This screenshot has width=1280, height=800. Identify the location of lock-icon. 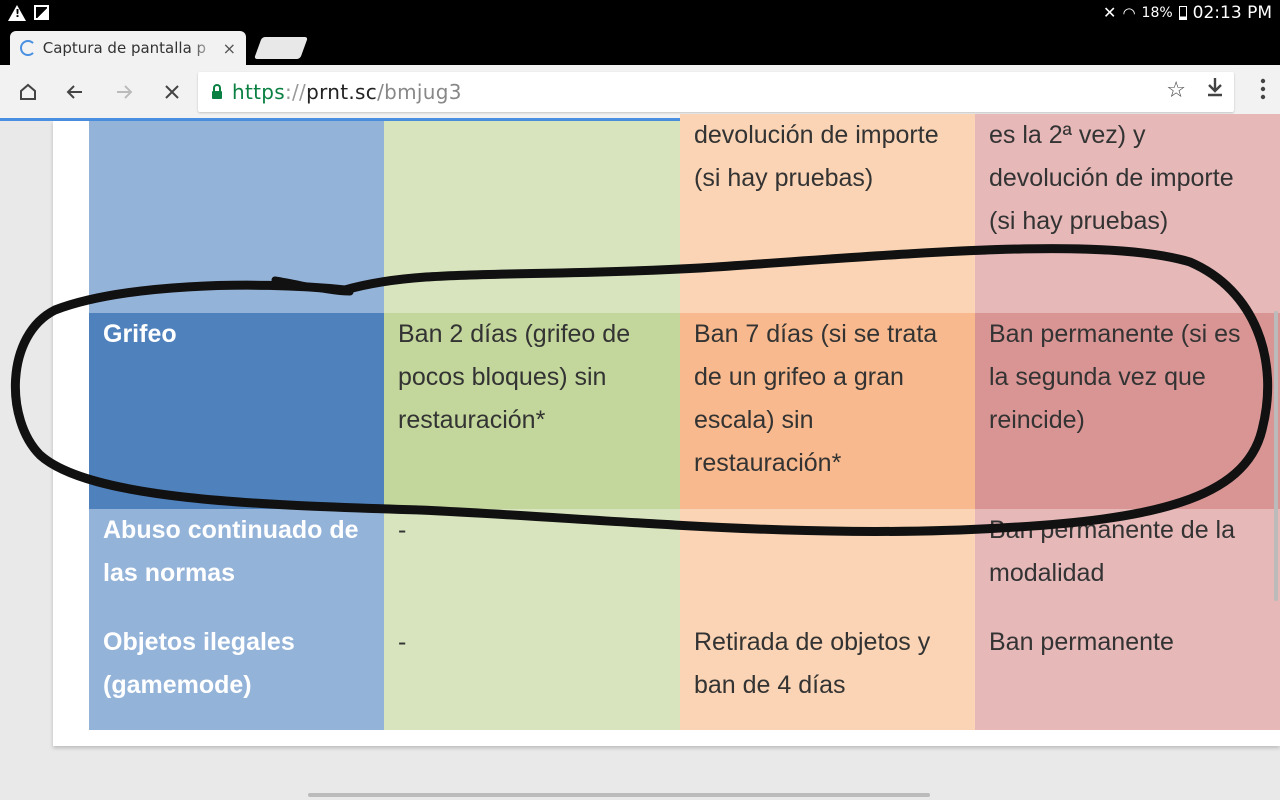
(217, 91).